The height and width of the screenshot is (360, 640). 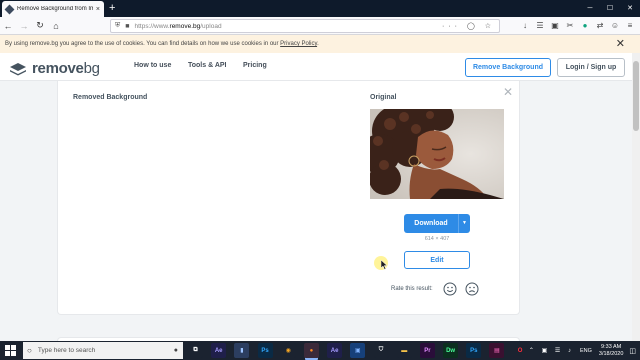 I want to click on after-effects-2-icon: Ae, so click(x=335, y=350).